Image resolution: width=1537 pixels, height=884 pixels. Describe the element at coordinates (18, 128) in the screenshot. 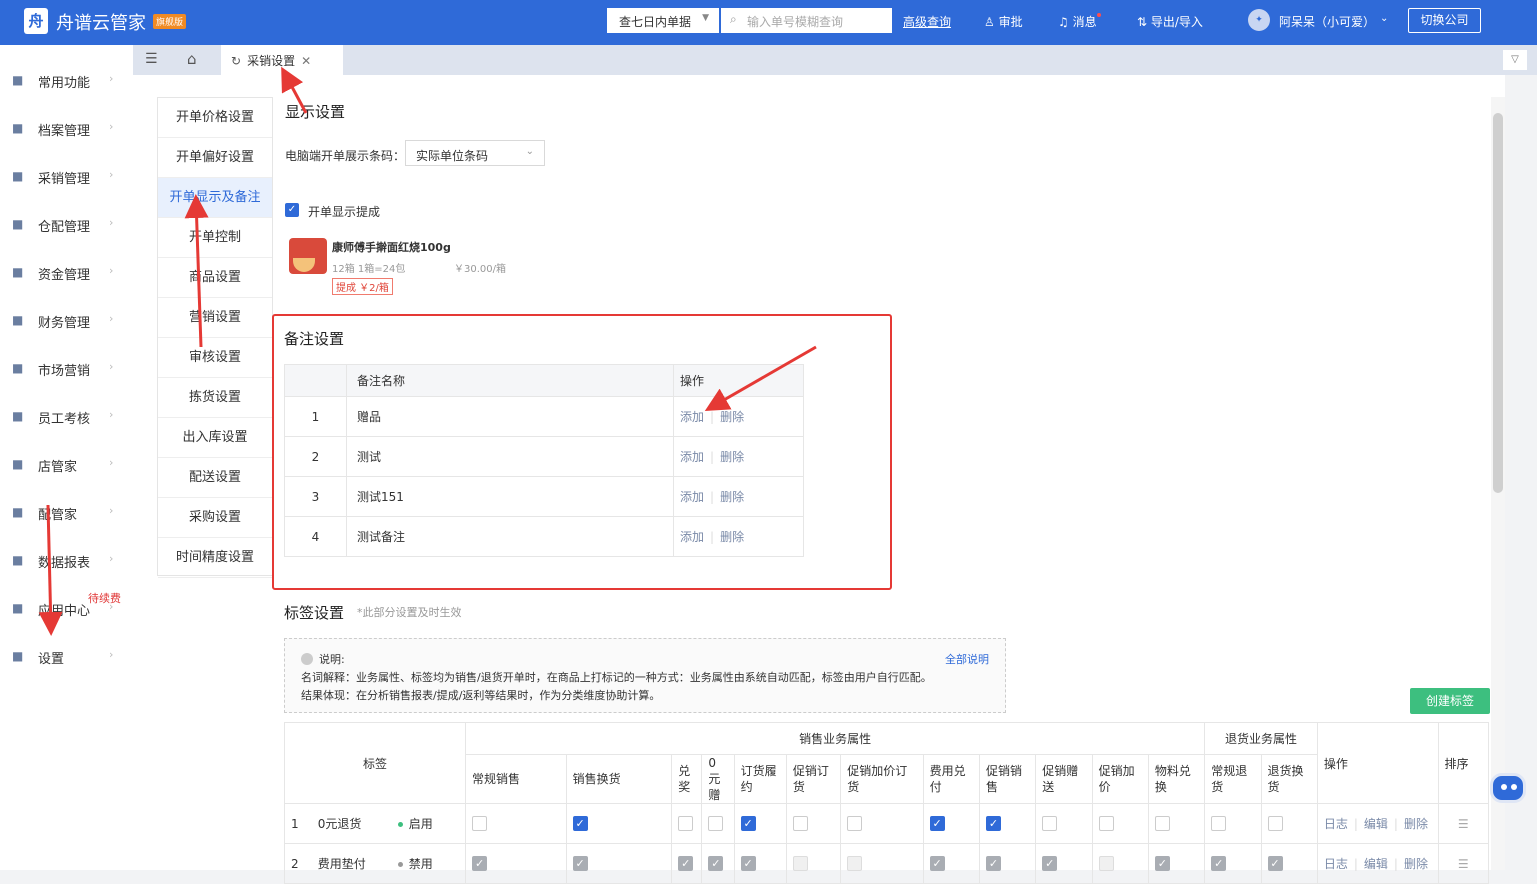

I see `archive-icon: ■` at that location.